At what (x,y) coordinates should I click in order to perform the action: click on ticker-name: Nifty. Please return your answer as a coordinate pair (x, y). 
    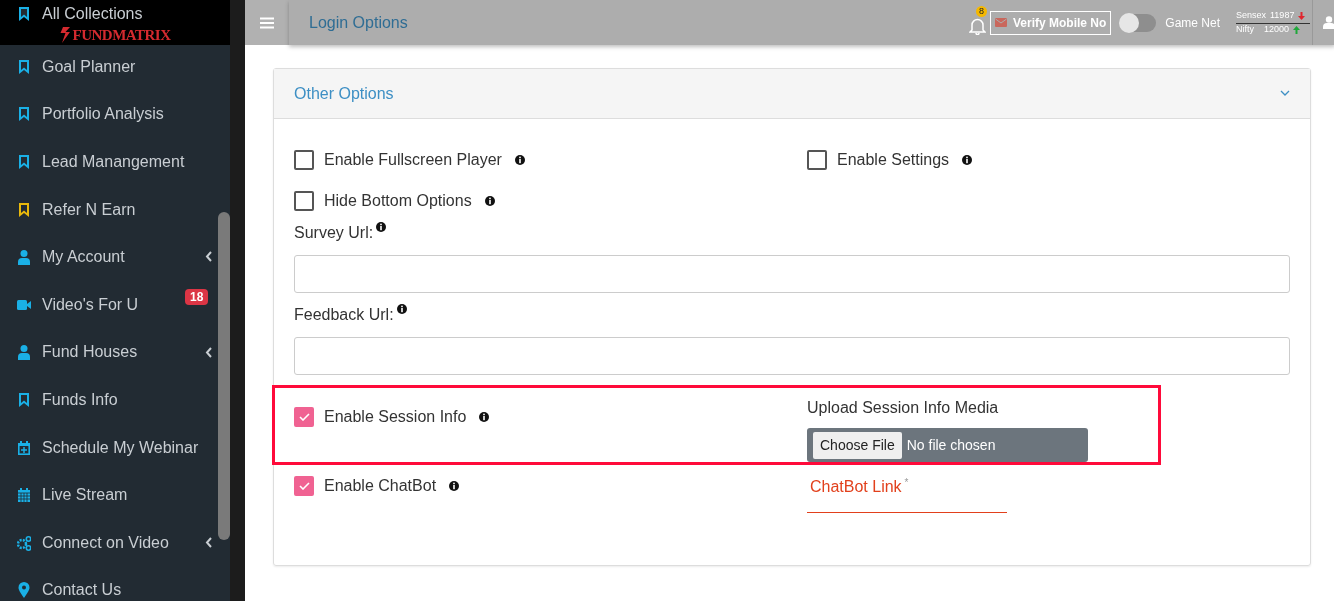
    Looking at the image, I should click on (1245, 29).